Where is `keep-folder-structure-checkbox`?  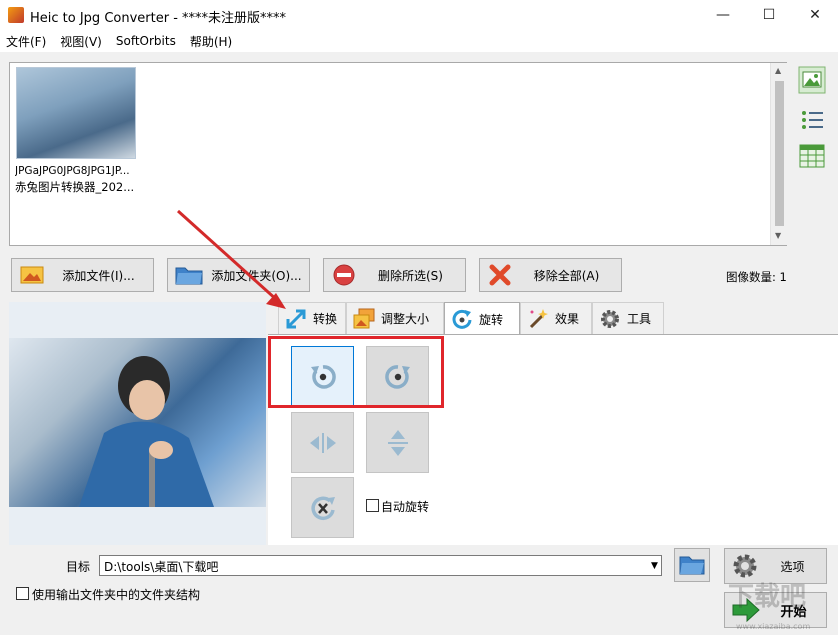
keep-folder-structure-checkbox is located at coordinates (22, 593).